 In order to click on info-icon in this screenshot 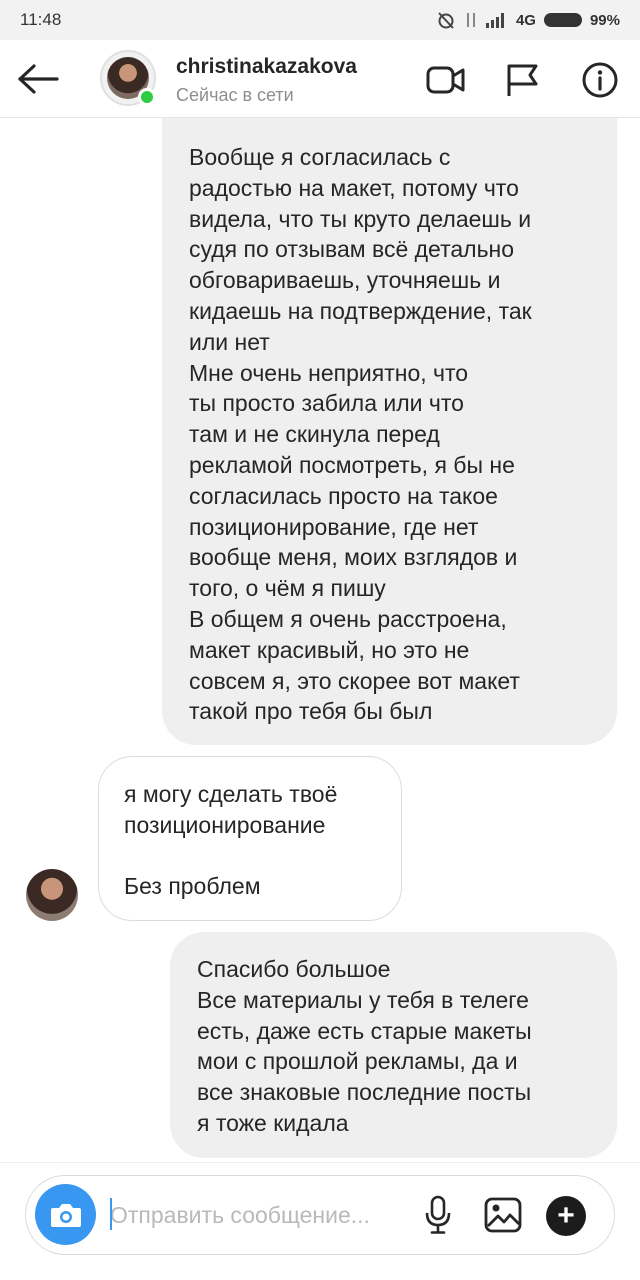, I will do `click(600, 80)`.